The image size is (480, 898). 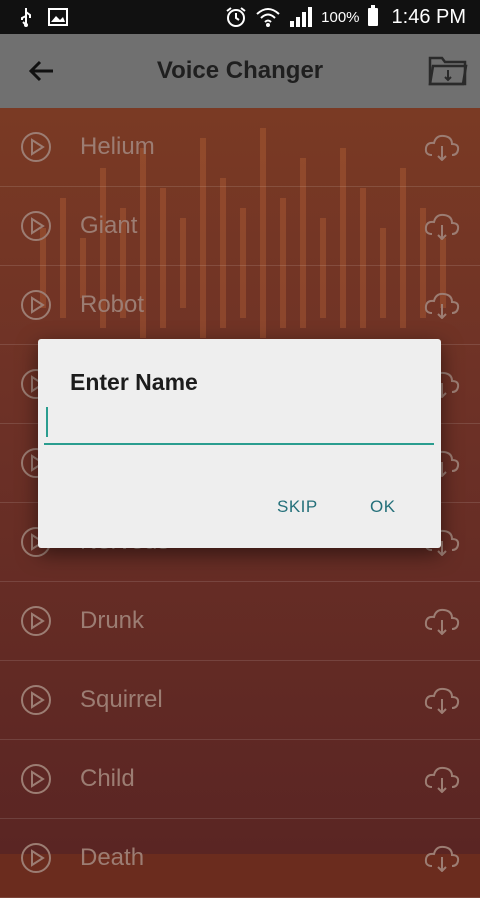 I want to click on page-title: Voice Changer, so click(x=240, y=70).